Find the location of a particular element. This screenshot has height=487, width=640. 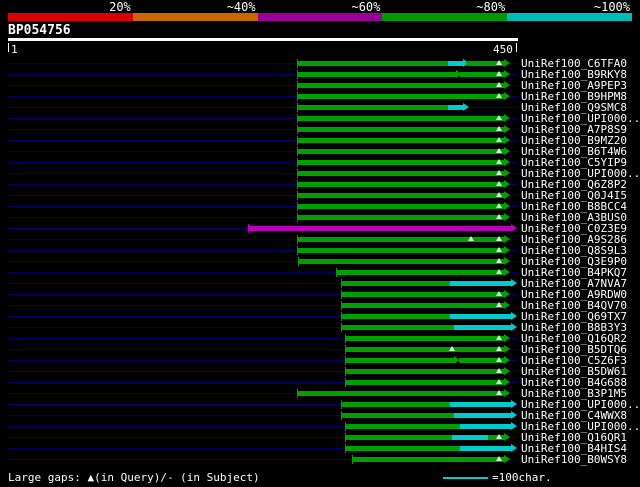

hit-label: UniRef100_B0WSY8 is located at coordinates (574, 459).